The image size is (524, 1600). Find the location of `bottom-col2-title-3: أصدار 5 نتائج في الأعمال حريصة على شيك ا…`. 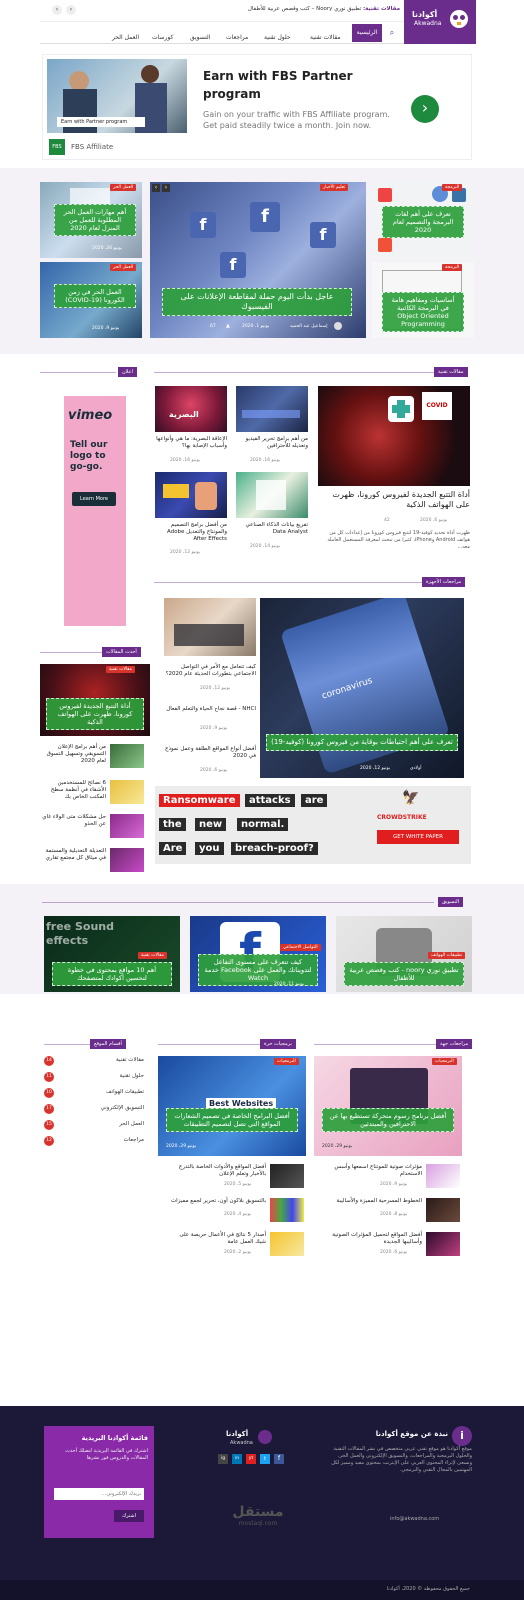

bottom-col2-title-3: أصدار 5 نتائج في الأعمال حريصة على شيك ا… is located at coordinates (218, 1239).